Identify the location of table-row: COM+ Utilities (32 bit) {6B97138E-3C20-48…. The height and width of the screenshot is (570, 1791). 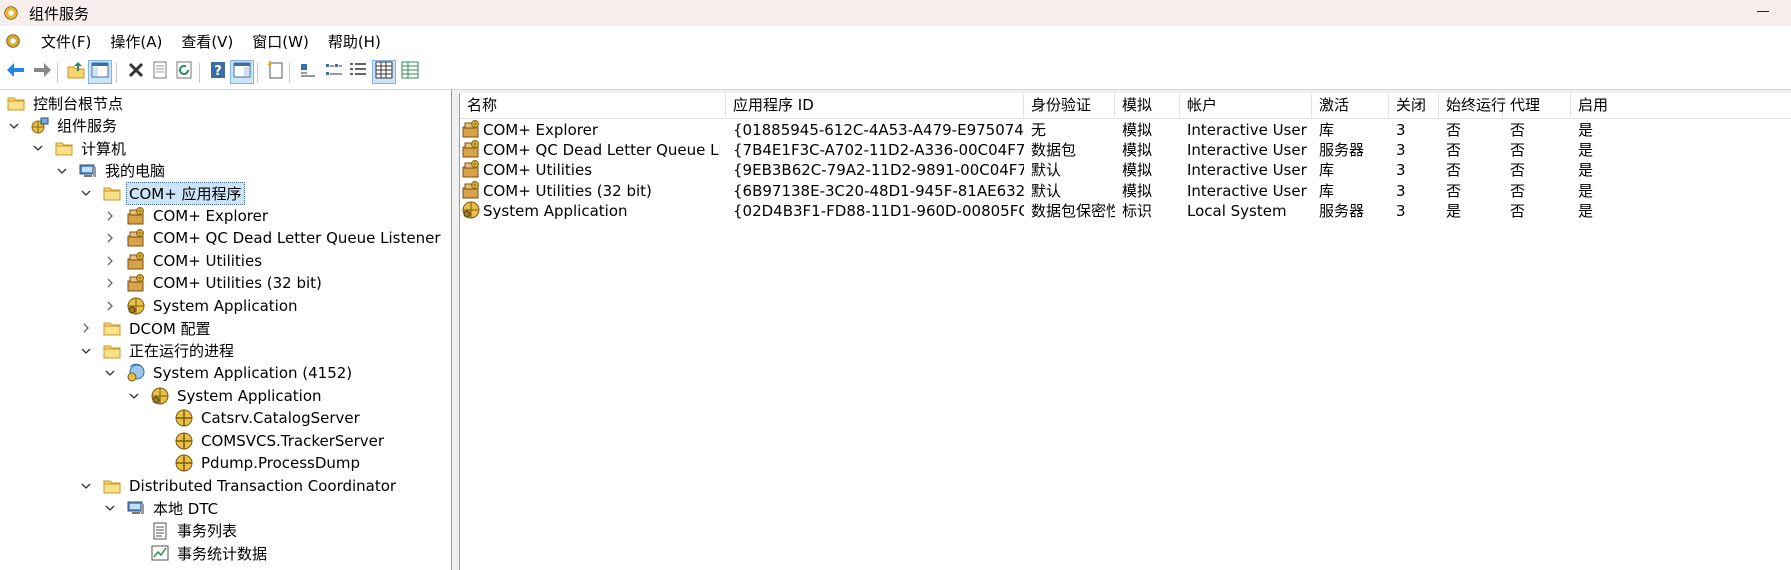
(1125, 191).